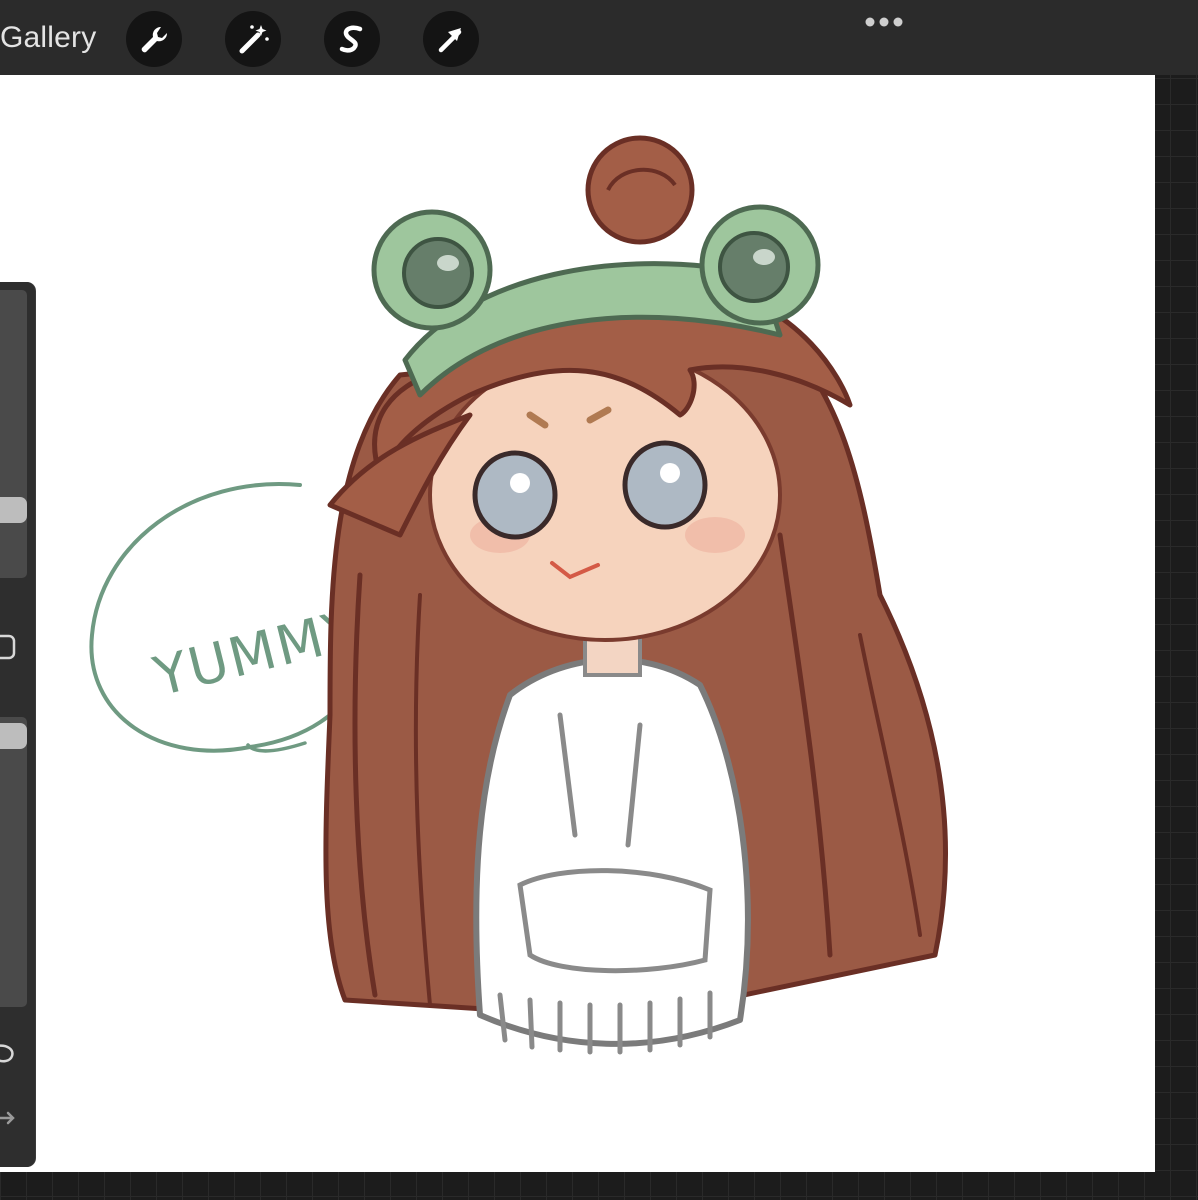 This screenshot has height=1200, width=1198. What do you see at coordinates (253, 39) in the screenshot?
I see `adjustments-button` at bounding box center [253, 39].